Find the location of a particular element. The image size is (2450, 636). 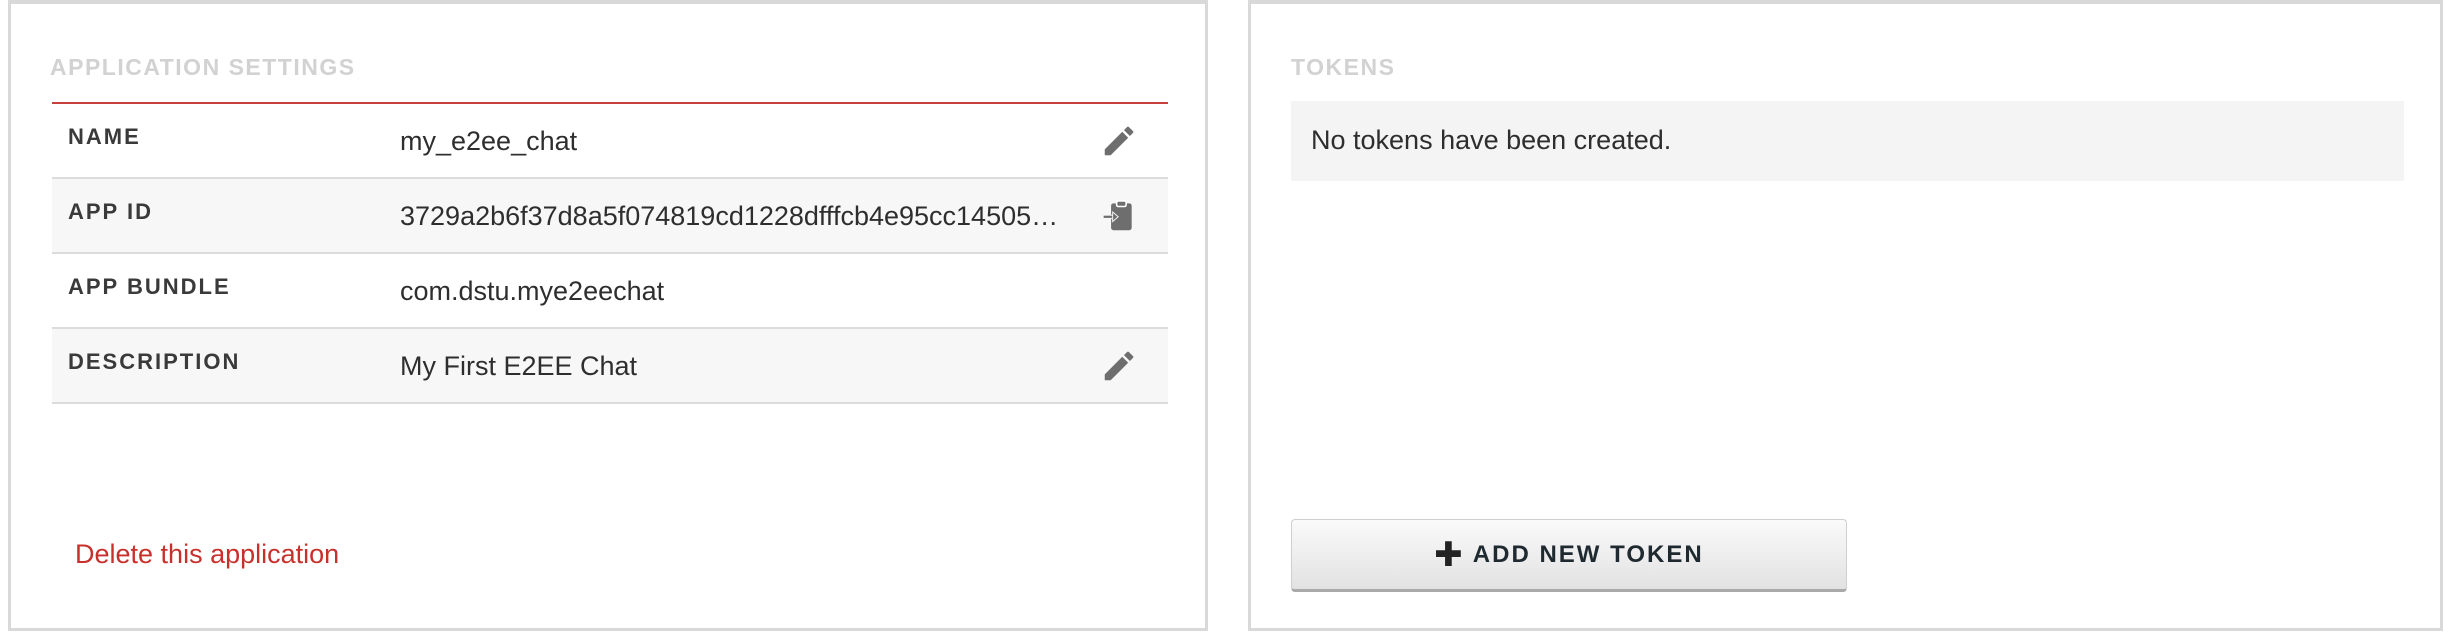

settings-row-name: NAME my_e2ee_chat is located at coordinates (610, 141).